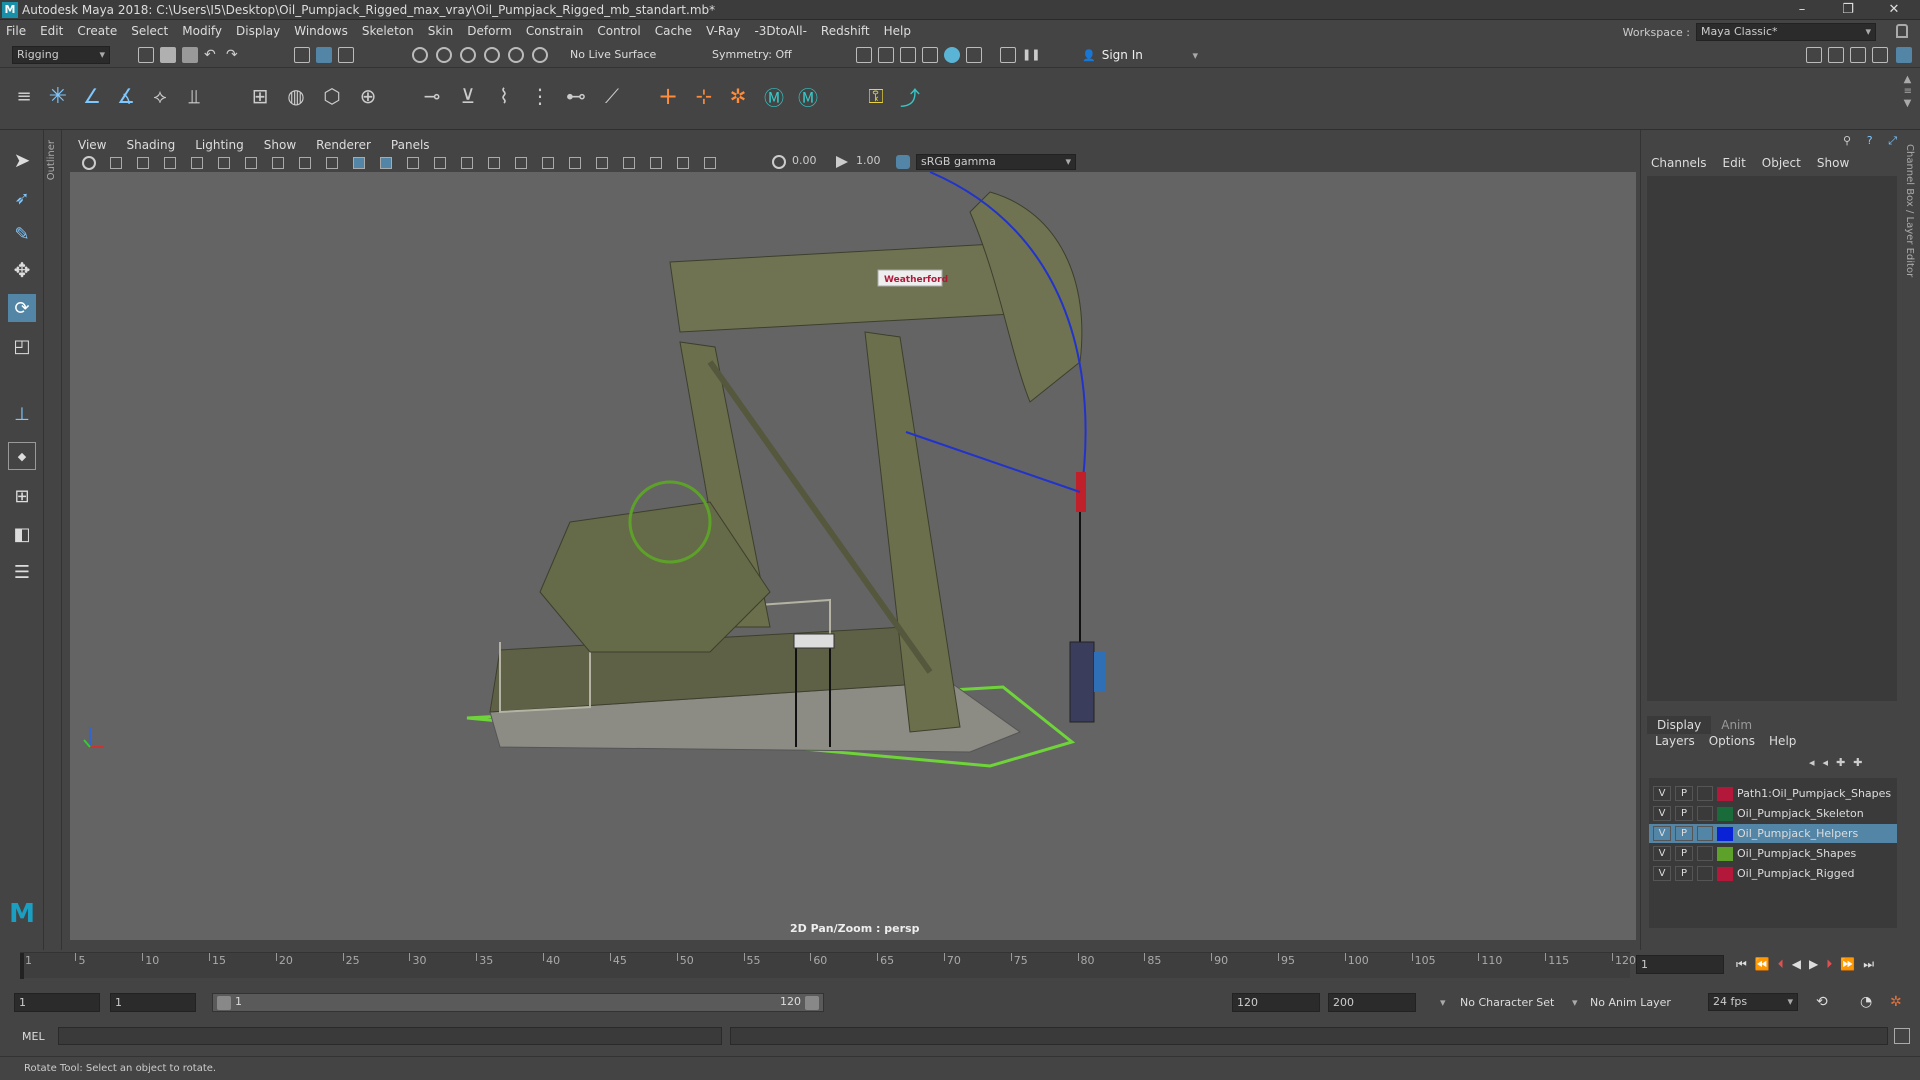  I want to click on lock-icon, so click(1902, 31).